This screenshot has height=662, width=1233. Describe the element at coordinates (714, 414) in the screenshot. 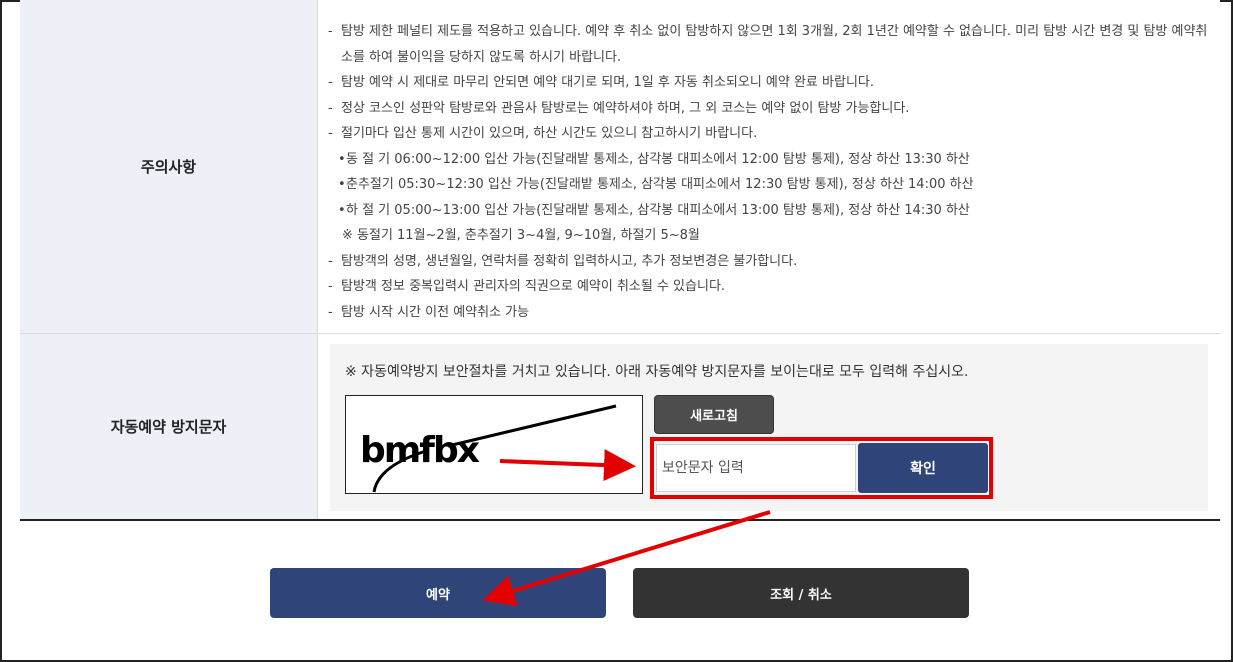

I see `refresh-button: 새로고침` at that location.